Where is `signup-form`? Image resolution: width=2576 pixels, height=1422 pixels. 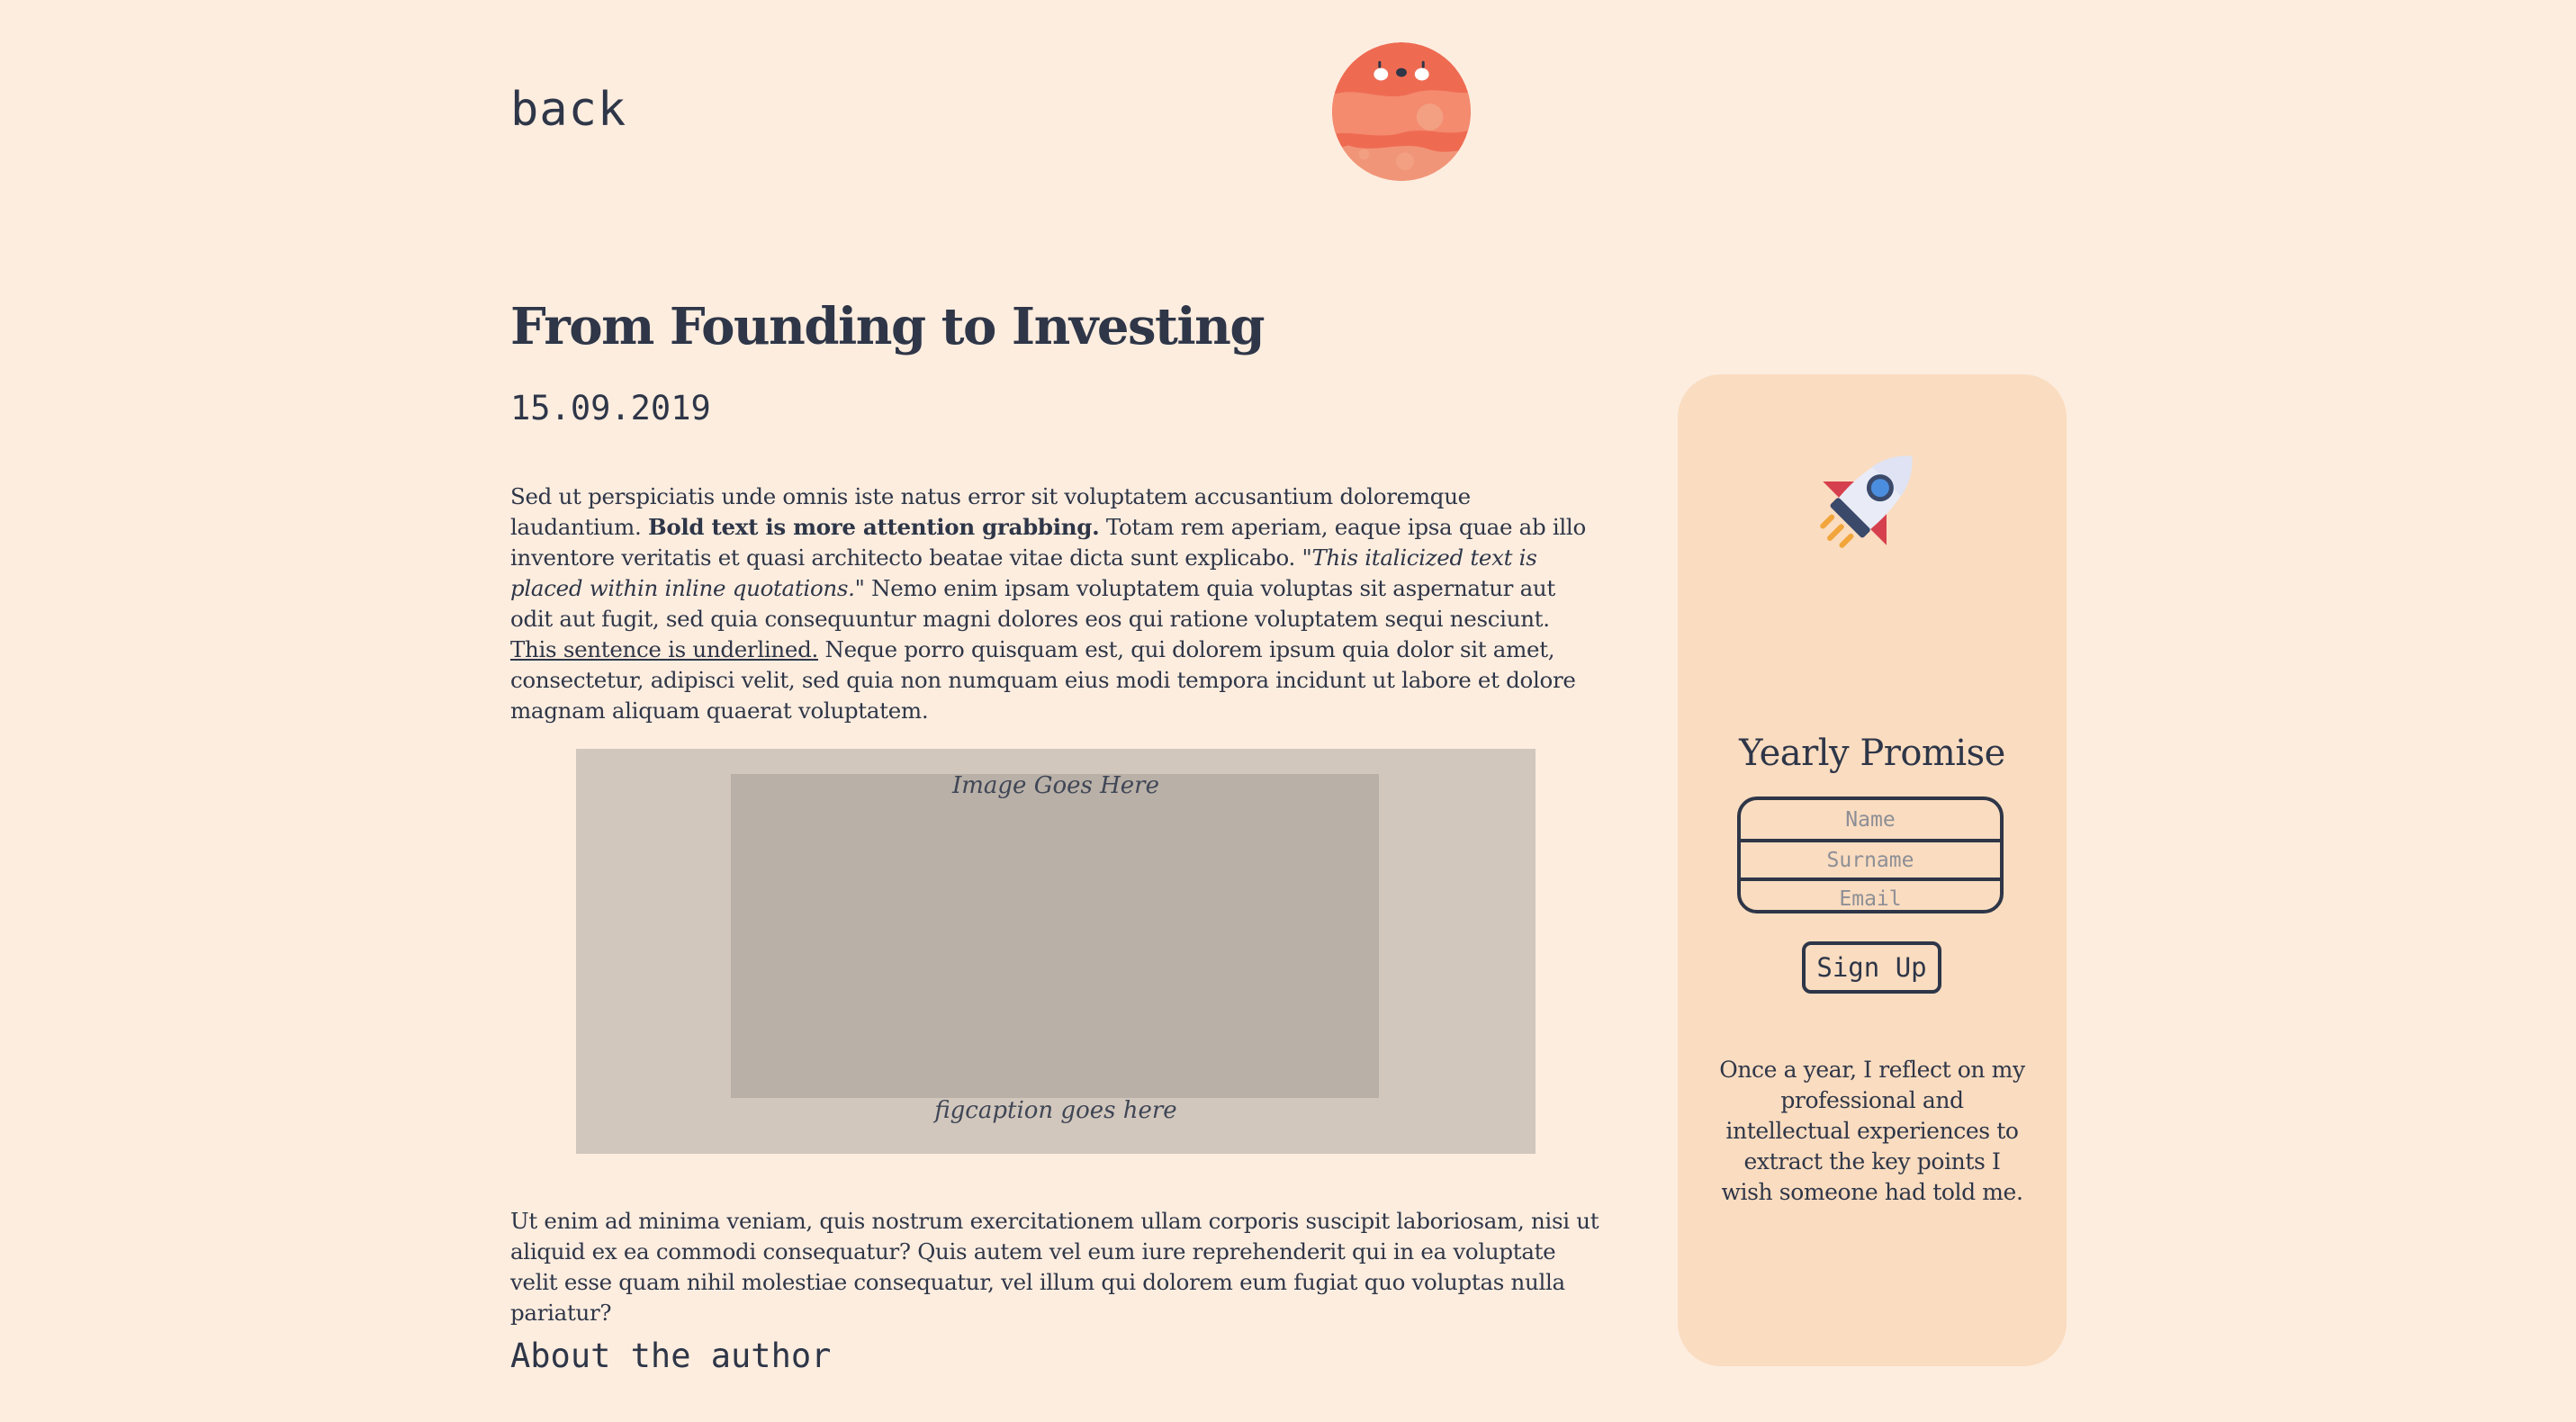
signup-form is located at coordinates (1870, 855).